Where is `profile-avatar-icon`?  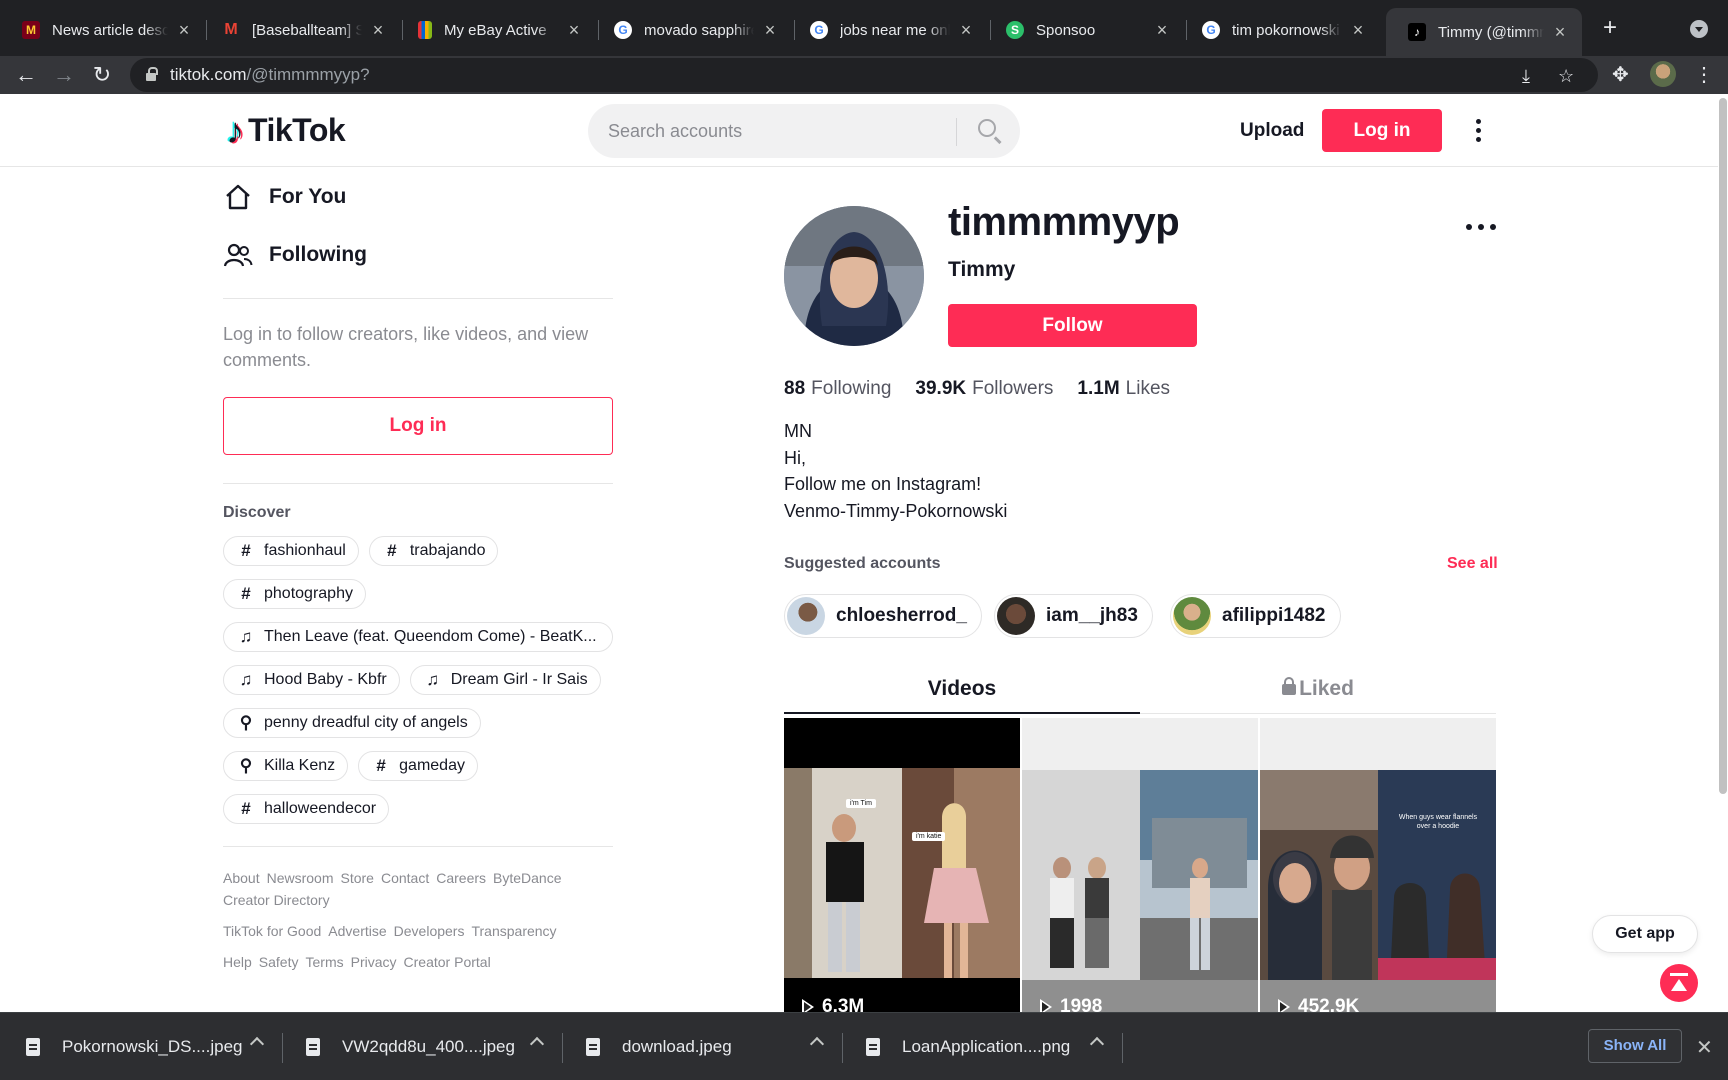 profile-avatar-icon is located at coordinates (1663, 74).